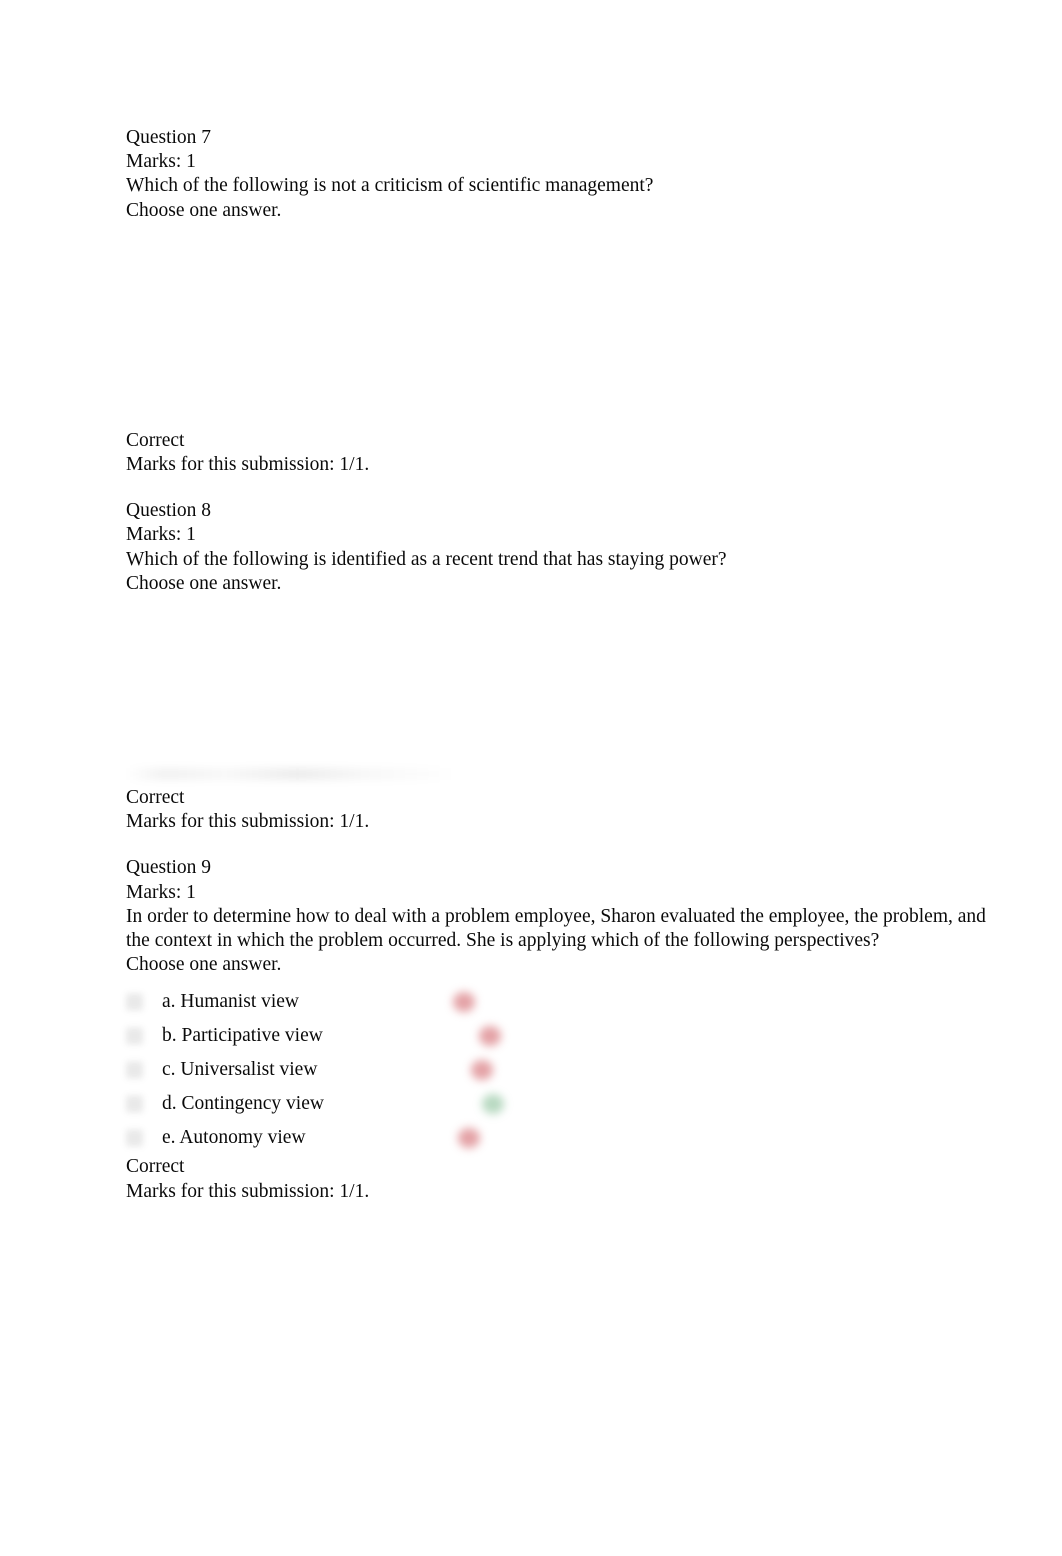 Image resolution: width=1062 pixels, height=1556 pixels. Describe the element at coordinates (169, 868) in the screenshot. I see `question-heading: Question 9` at that location.